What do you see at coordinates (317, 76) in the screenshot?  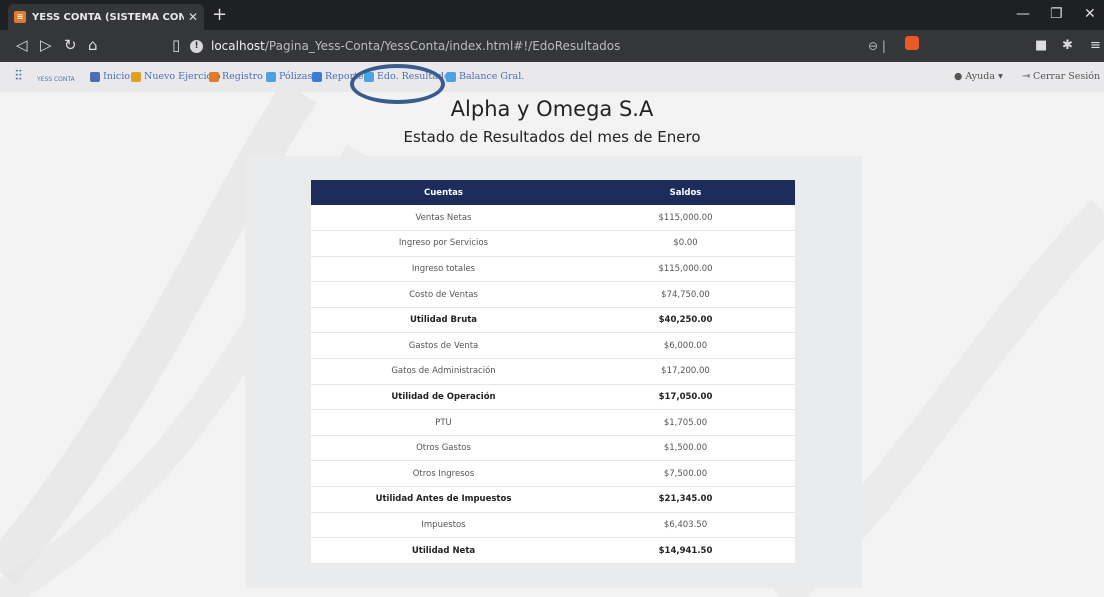 I see `list-icon` at bounding box center [317, 76].